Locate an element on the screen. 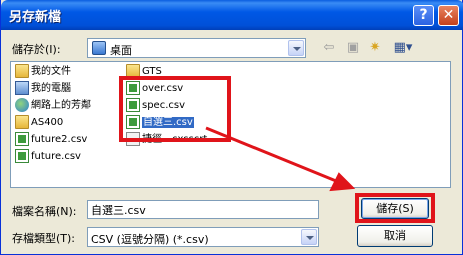 This screenshot has width=463, height=255. filetype-dropdown: CSV (逗號分隔) (*.csv) is located at coordinates (203, 237).